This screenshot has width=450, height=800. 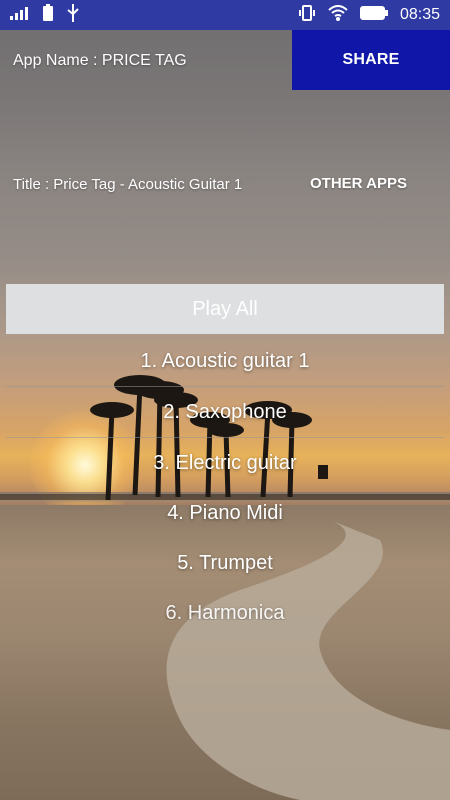 I want to click on status-left, so click(x=45, y=15).